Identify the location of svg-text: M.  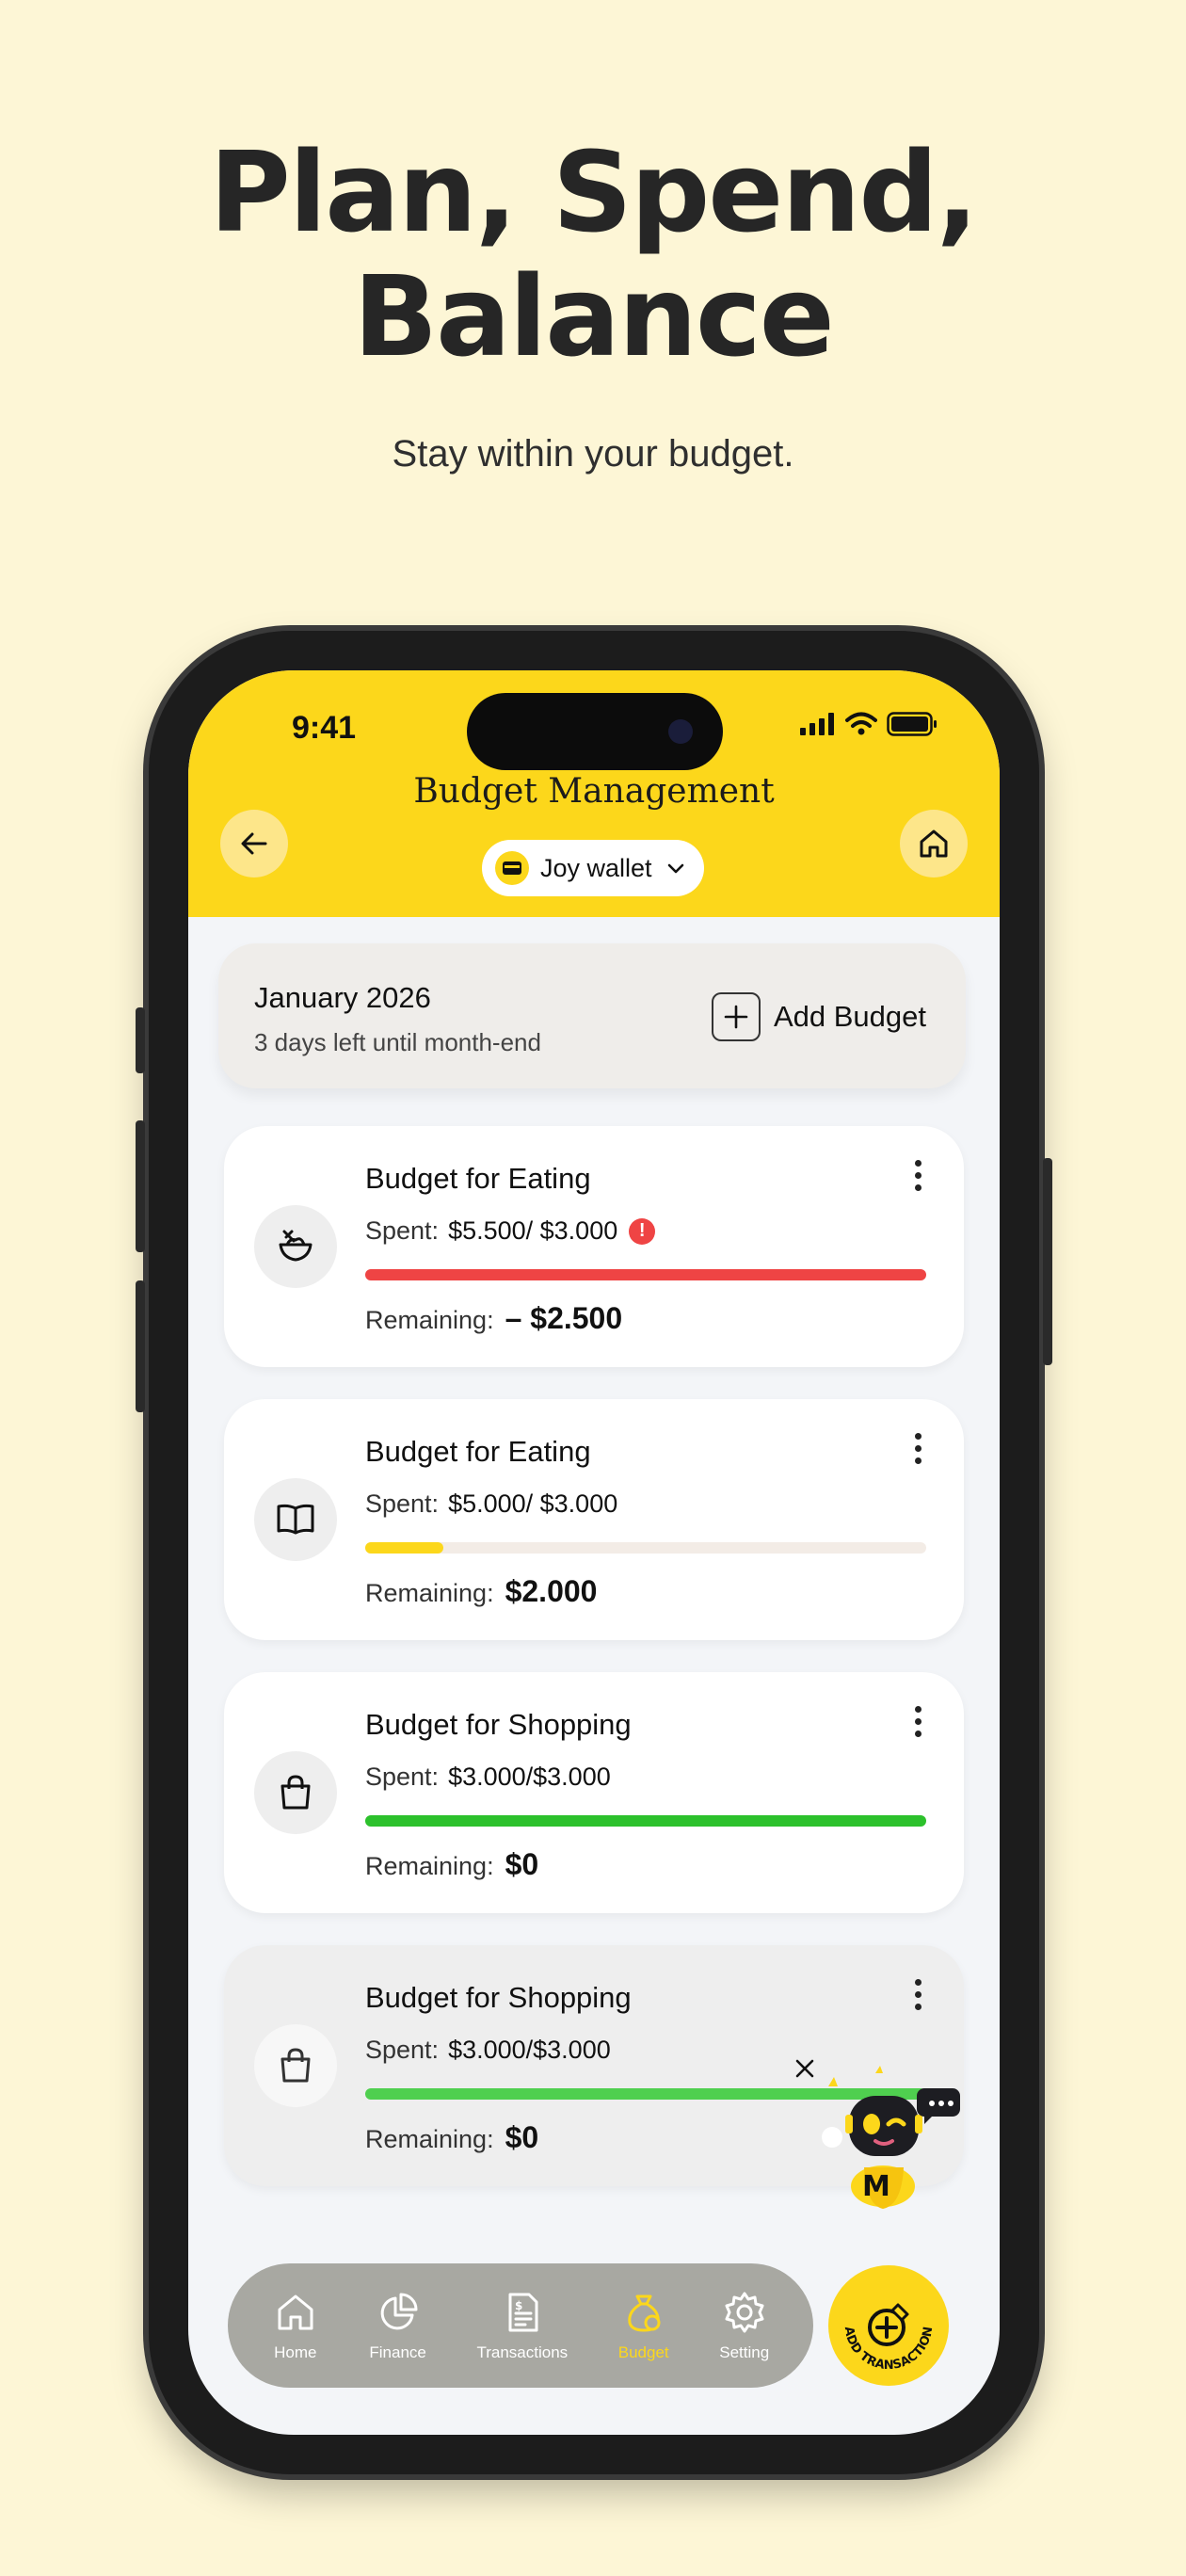
(876, 2186).